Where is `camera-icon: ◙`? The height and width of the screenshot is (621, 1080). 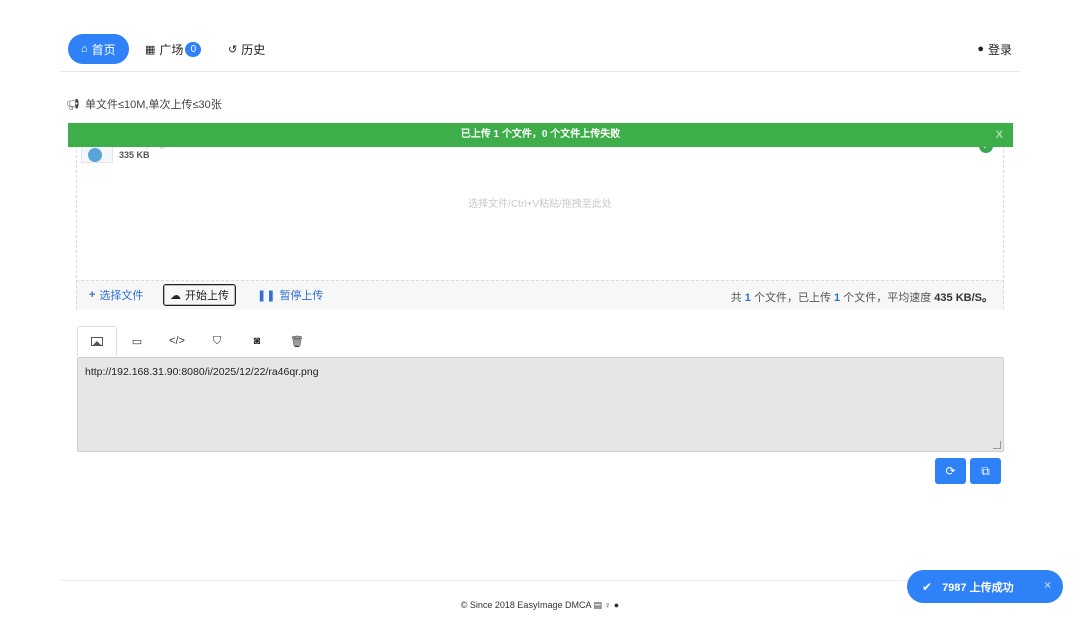 camera-icon: ◙ is located at coordinates (257, 341).